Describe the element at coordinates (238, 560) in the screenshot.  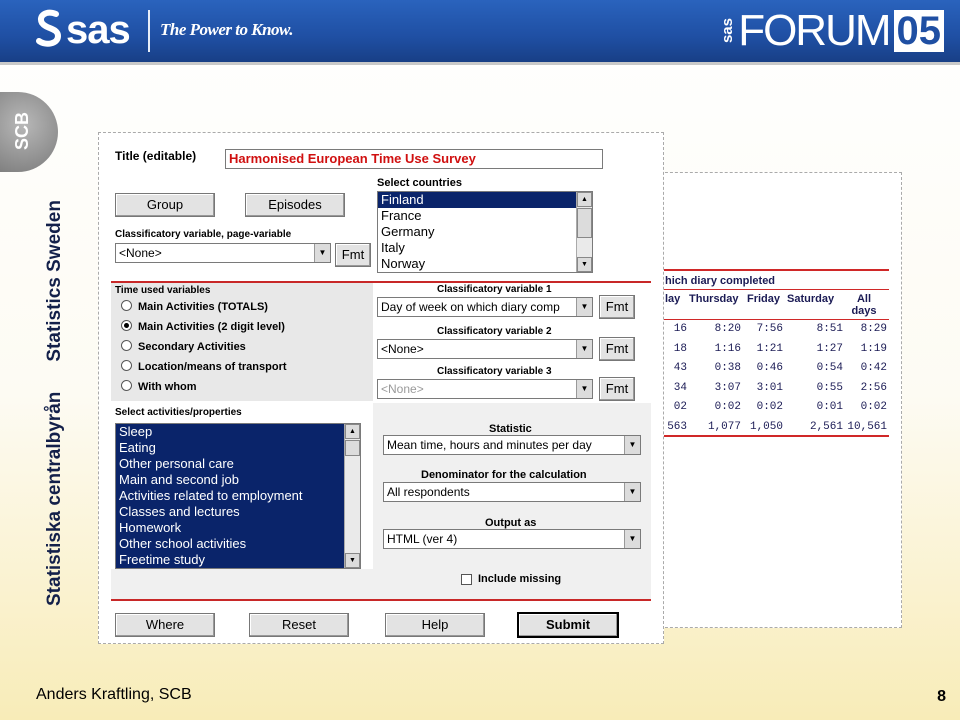
I see `activity-option: Freetime study` at that location.